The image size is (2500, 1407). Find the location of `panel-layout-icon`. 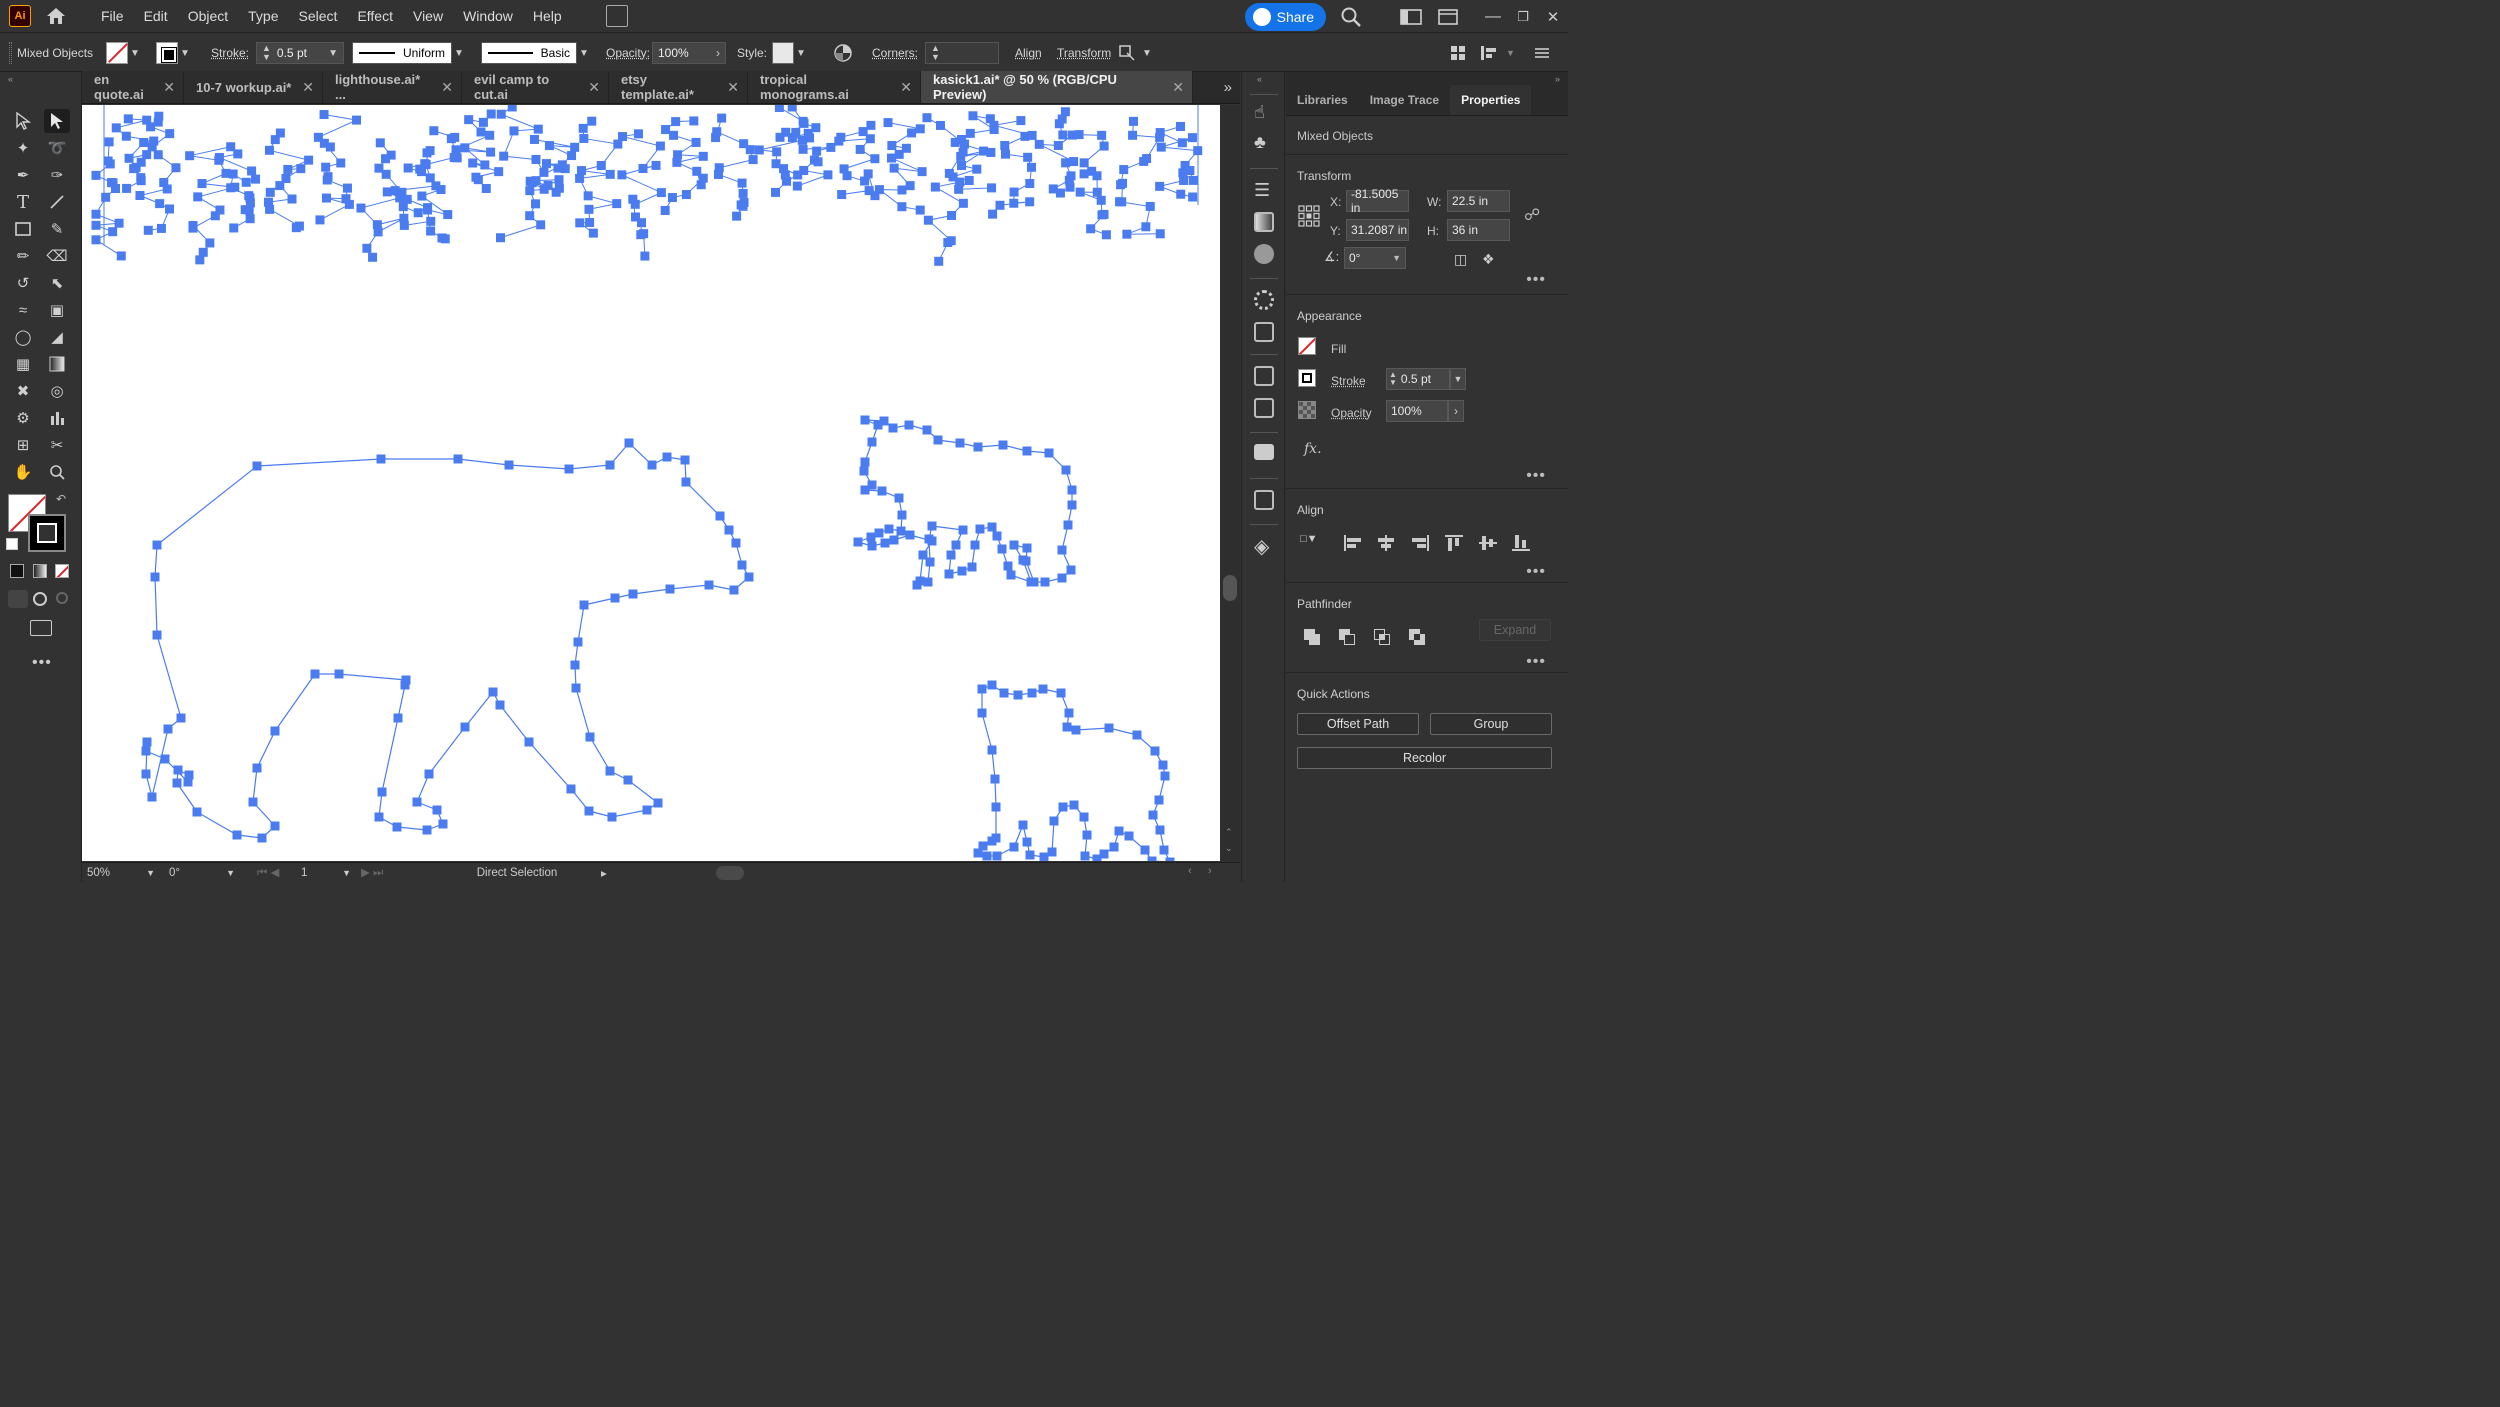

panel-layout-icon is located at coordinates (1448, 16).